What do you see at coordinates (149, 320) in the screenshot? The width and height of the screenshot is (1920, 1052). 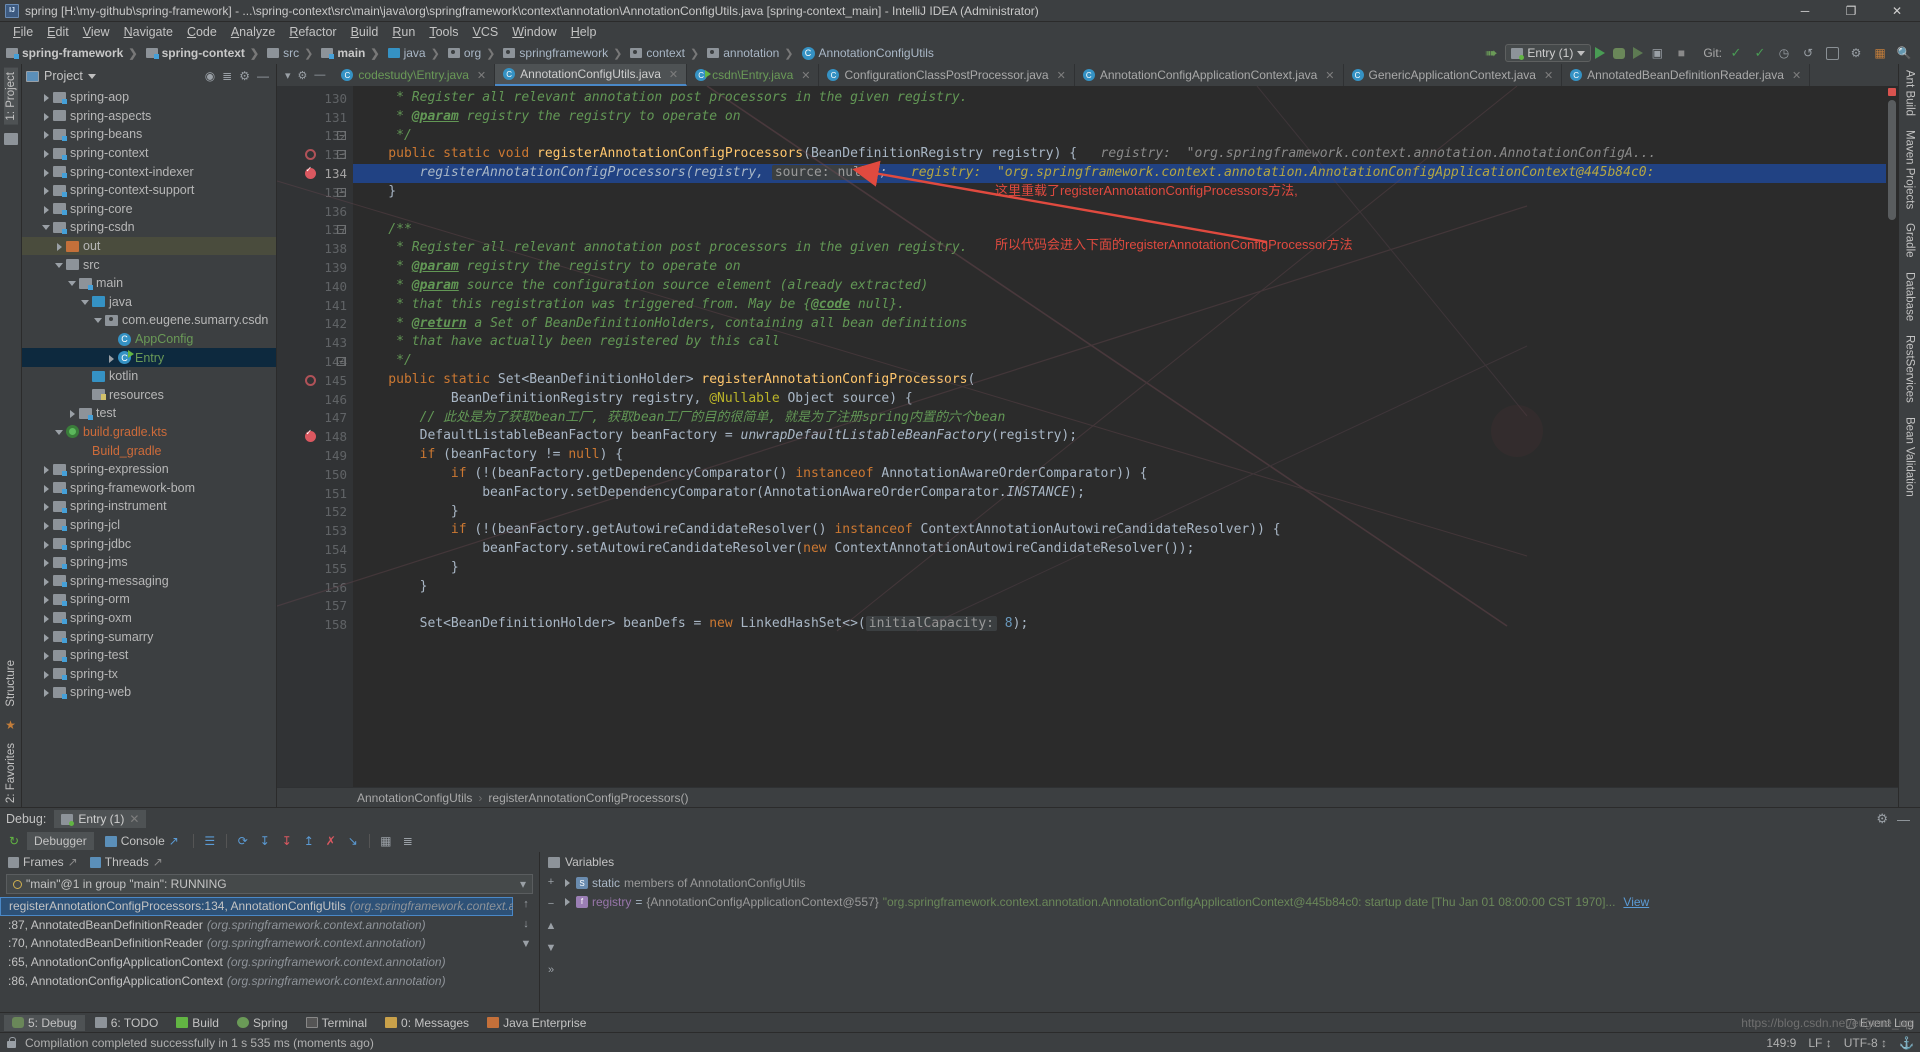 I see `tree-node-com-eugene-sumarry-csdn: com.eugene.sumarry.csdn` at bounding box center [149, 320].